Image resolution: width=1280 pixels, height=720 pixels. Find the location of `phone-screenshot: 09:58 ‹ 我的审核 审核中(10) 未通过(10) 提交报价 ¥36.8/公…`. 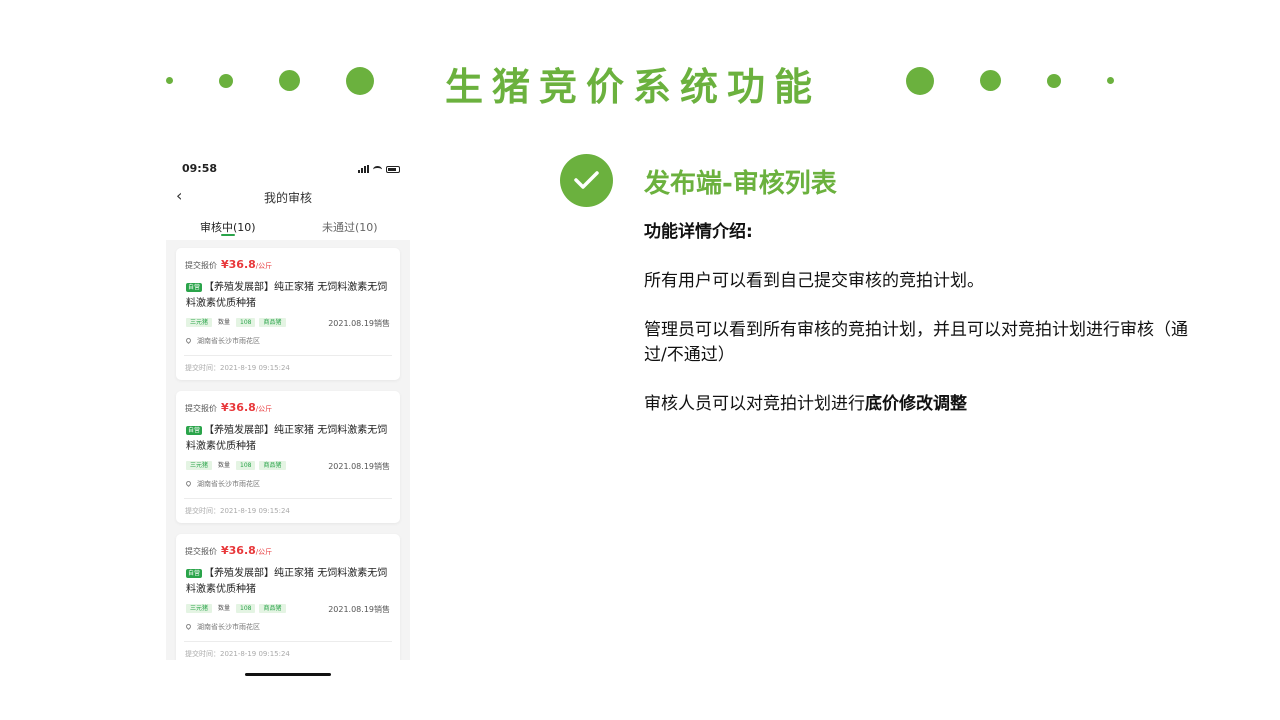

phone-screenshot: 09:58 ‹ 我的审核 审核中(10) 未通过(10) 提交报价 ¥36.8/公… is located at coordinates (288, 406).